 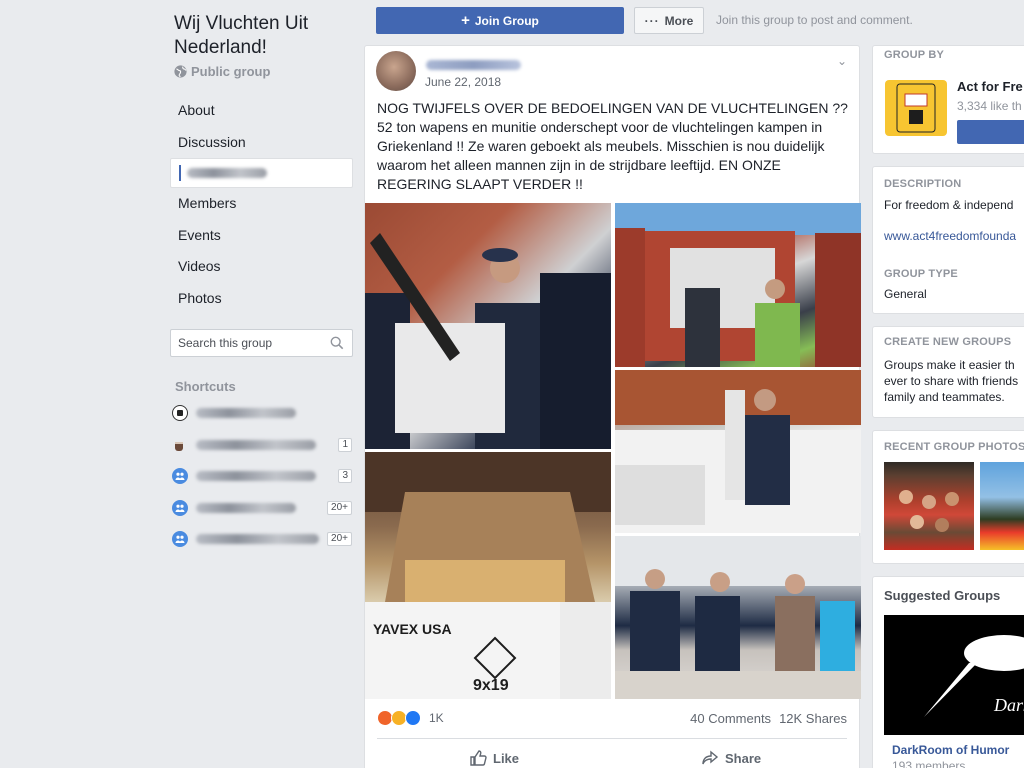 I want to click on suggested-group-name: DarkRoom of Humor, so click(x=950, y=750).